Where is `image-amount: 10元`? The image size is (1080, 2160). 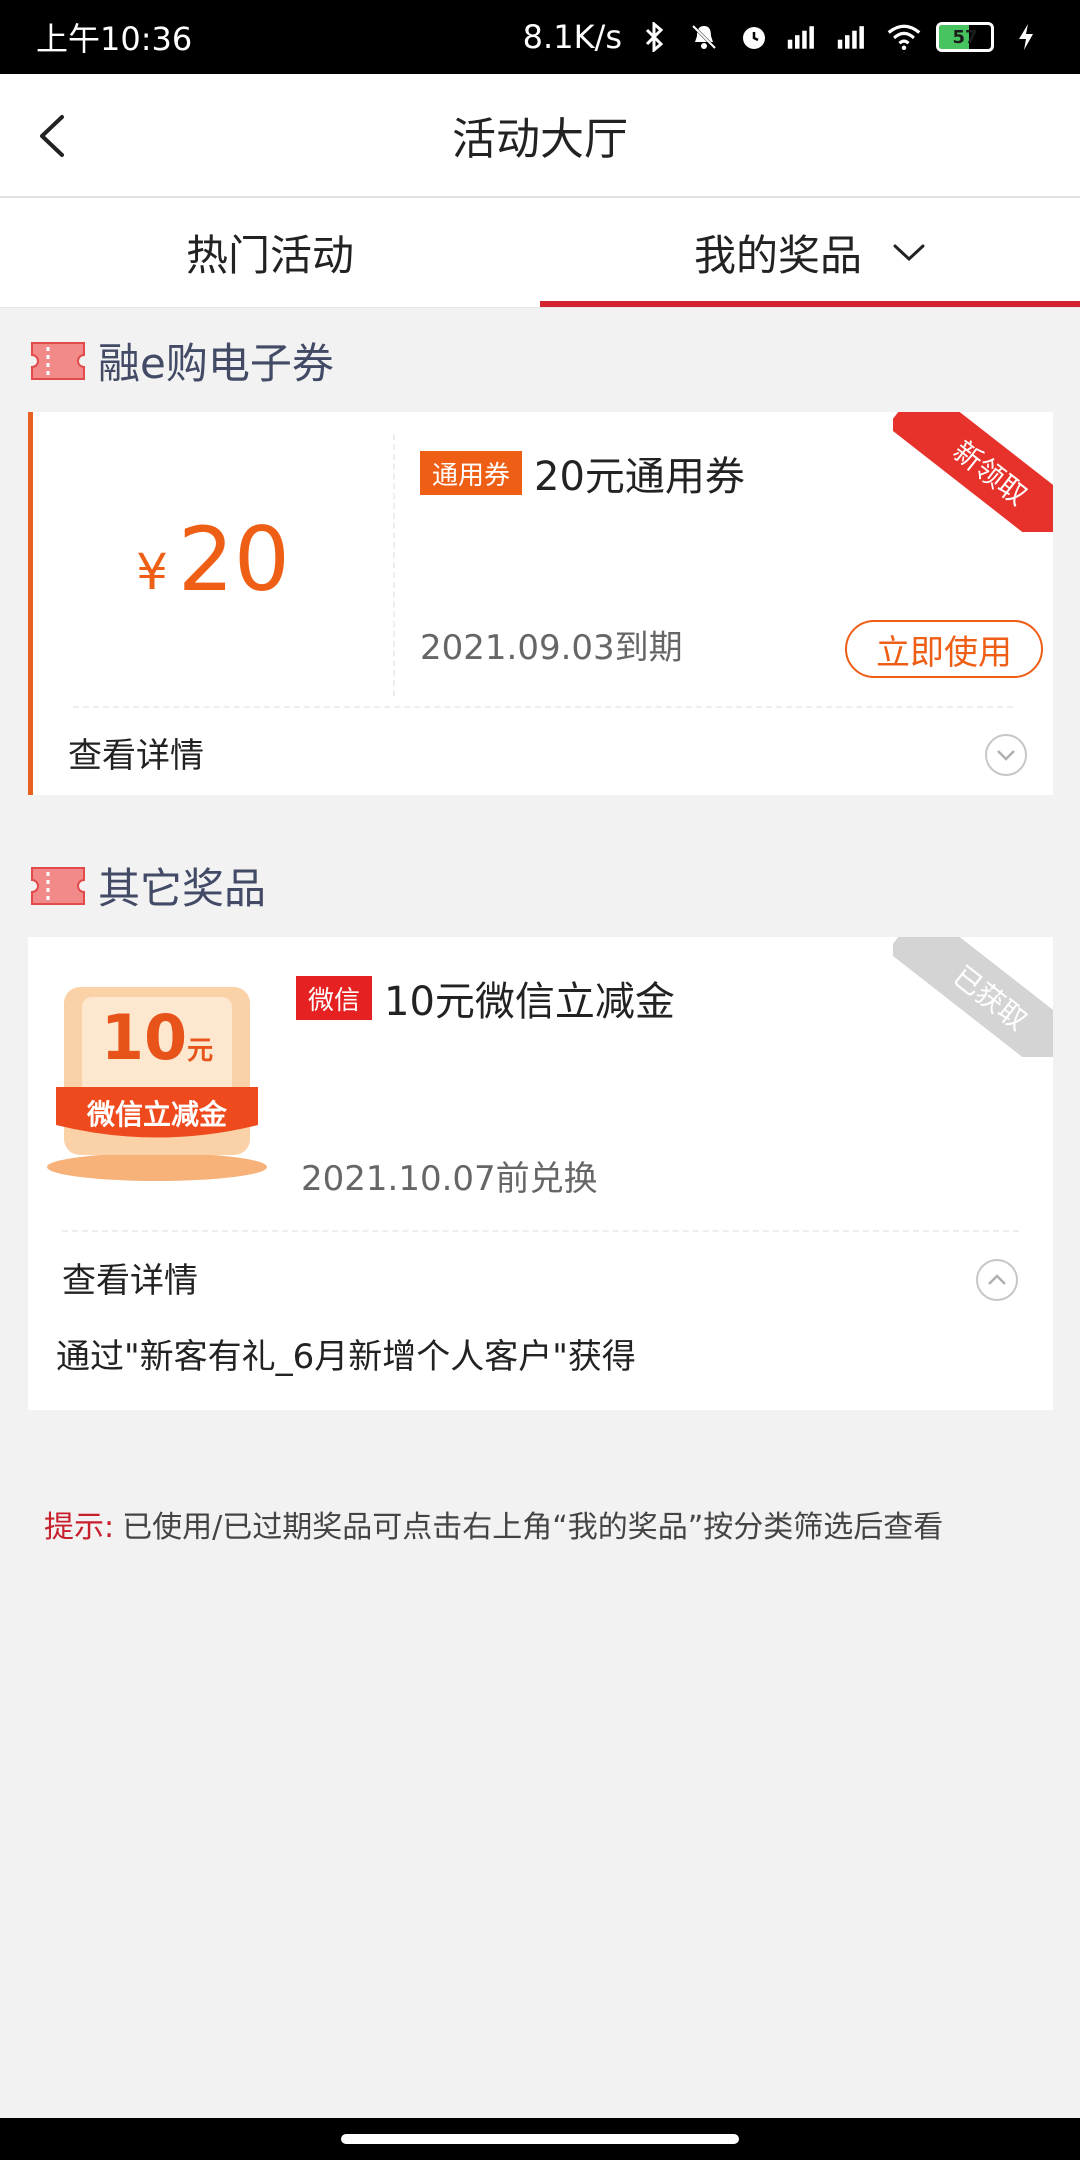
image-amount: 10元 is located at coordinates (157, 1037).